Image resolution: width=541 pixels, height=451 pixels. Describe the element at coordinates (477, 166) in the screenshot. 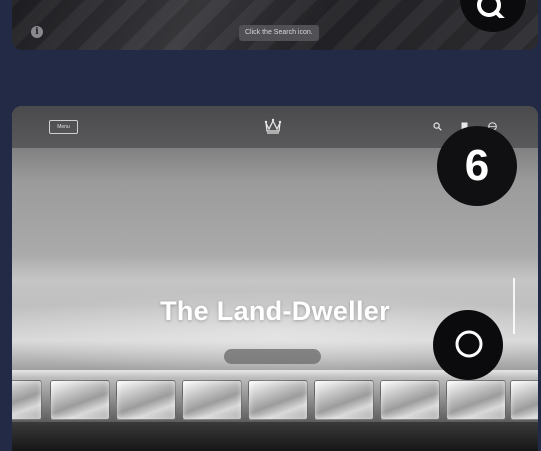

I see `step-number-badge: 6` at that location.